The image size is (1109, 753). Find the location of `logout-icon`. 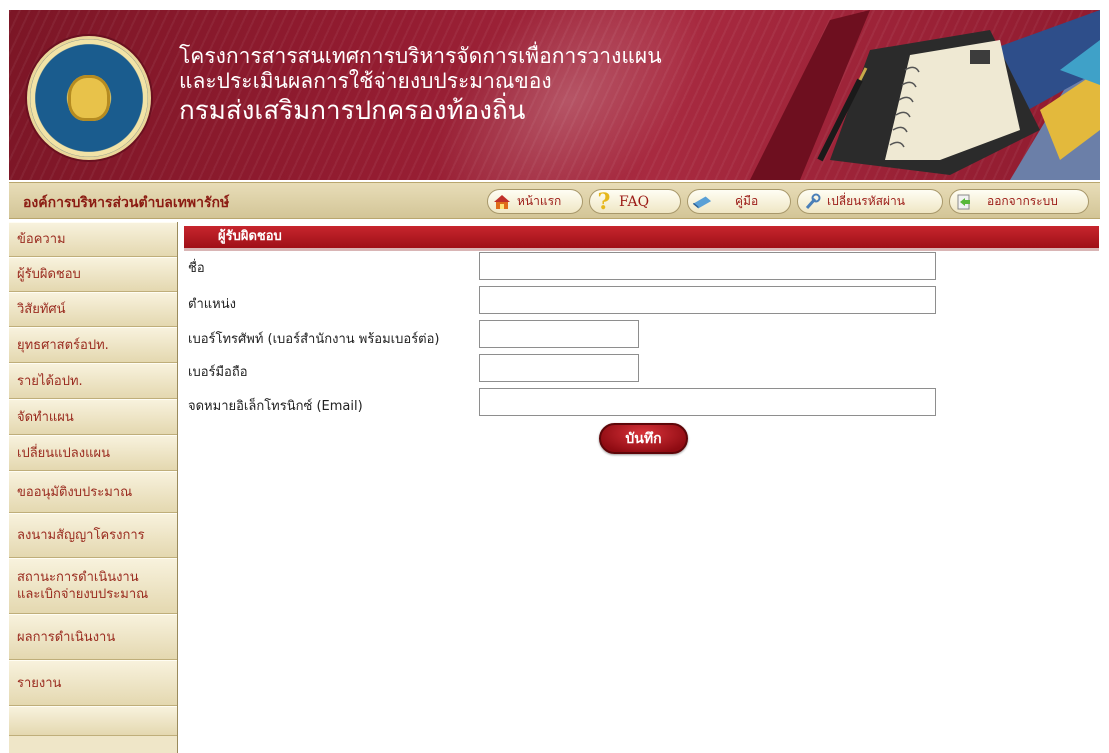

logout-icon is located at coordinates (964, 202).